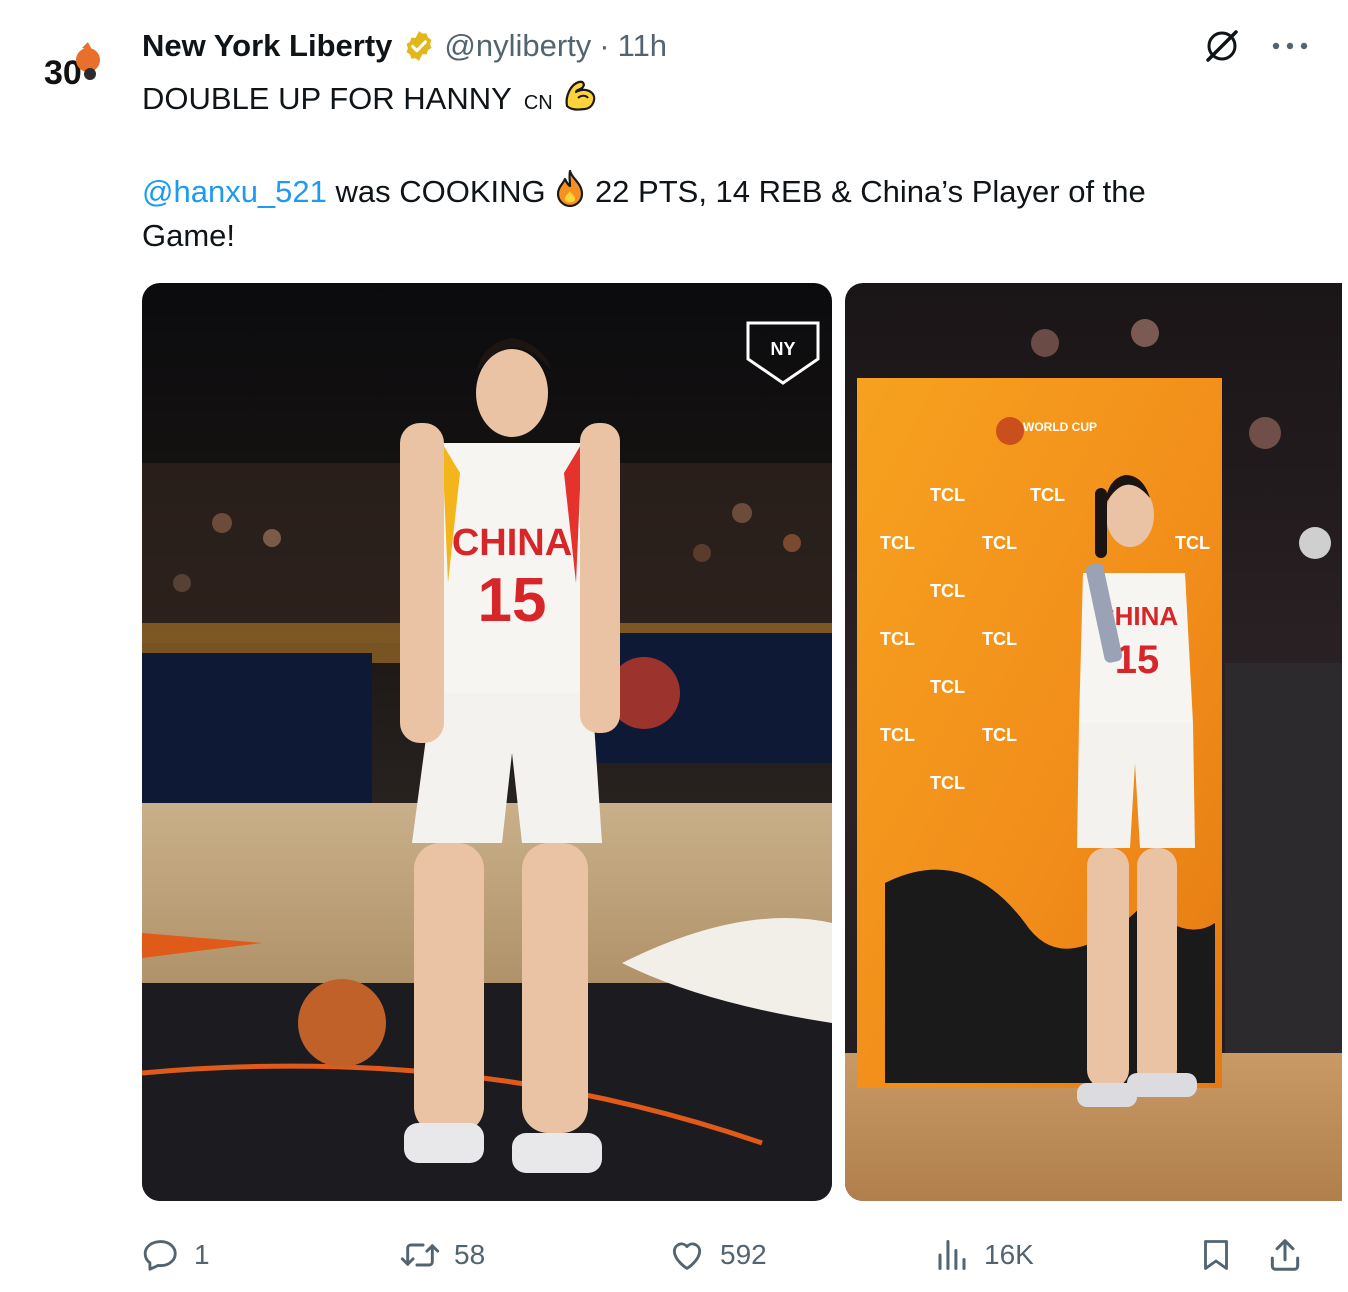 The height and width of the screenshot is (1292, 1348). What do you see at coordinates (160, 1255) in the screenshot?
I see `reply-icon` at bounding box center [160, 1255].